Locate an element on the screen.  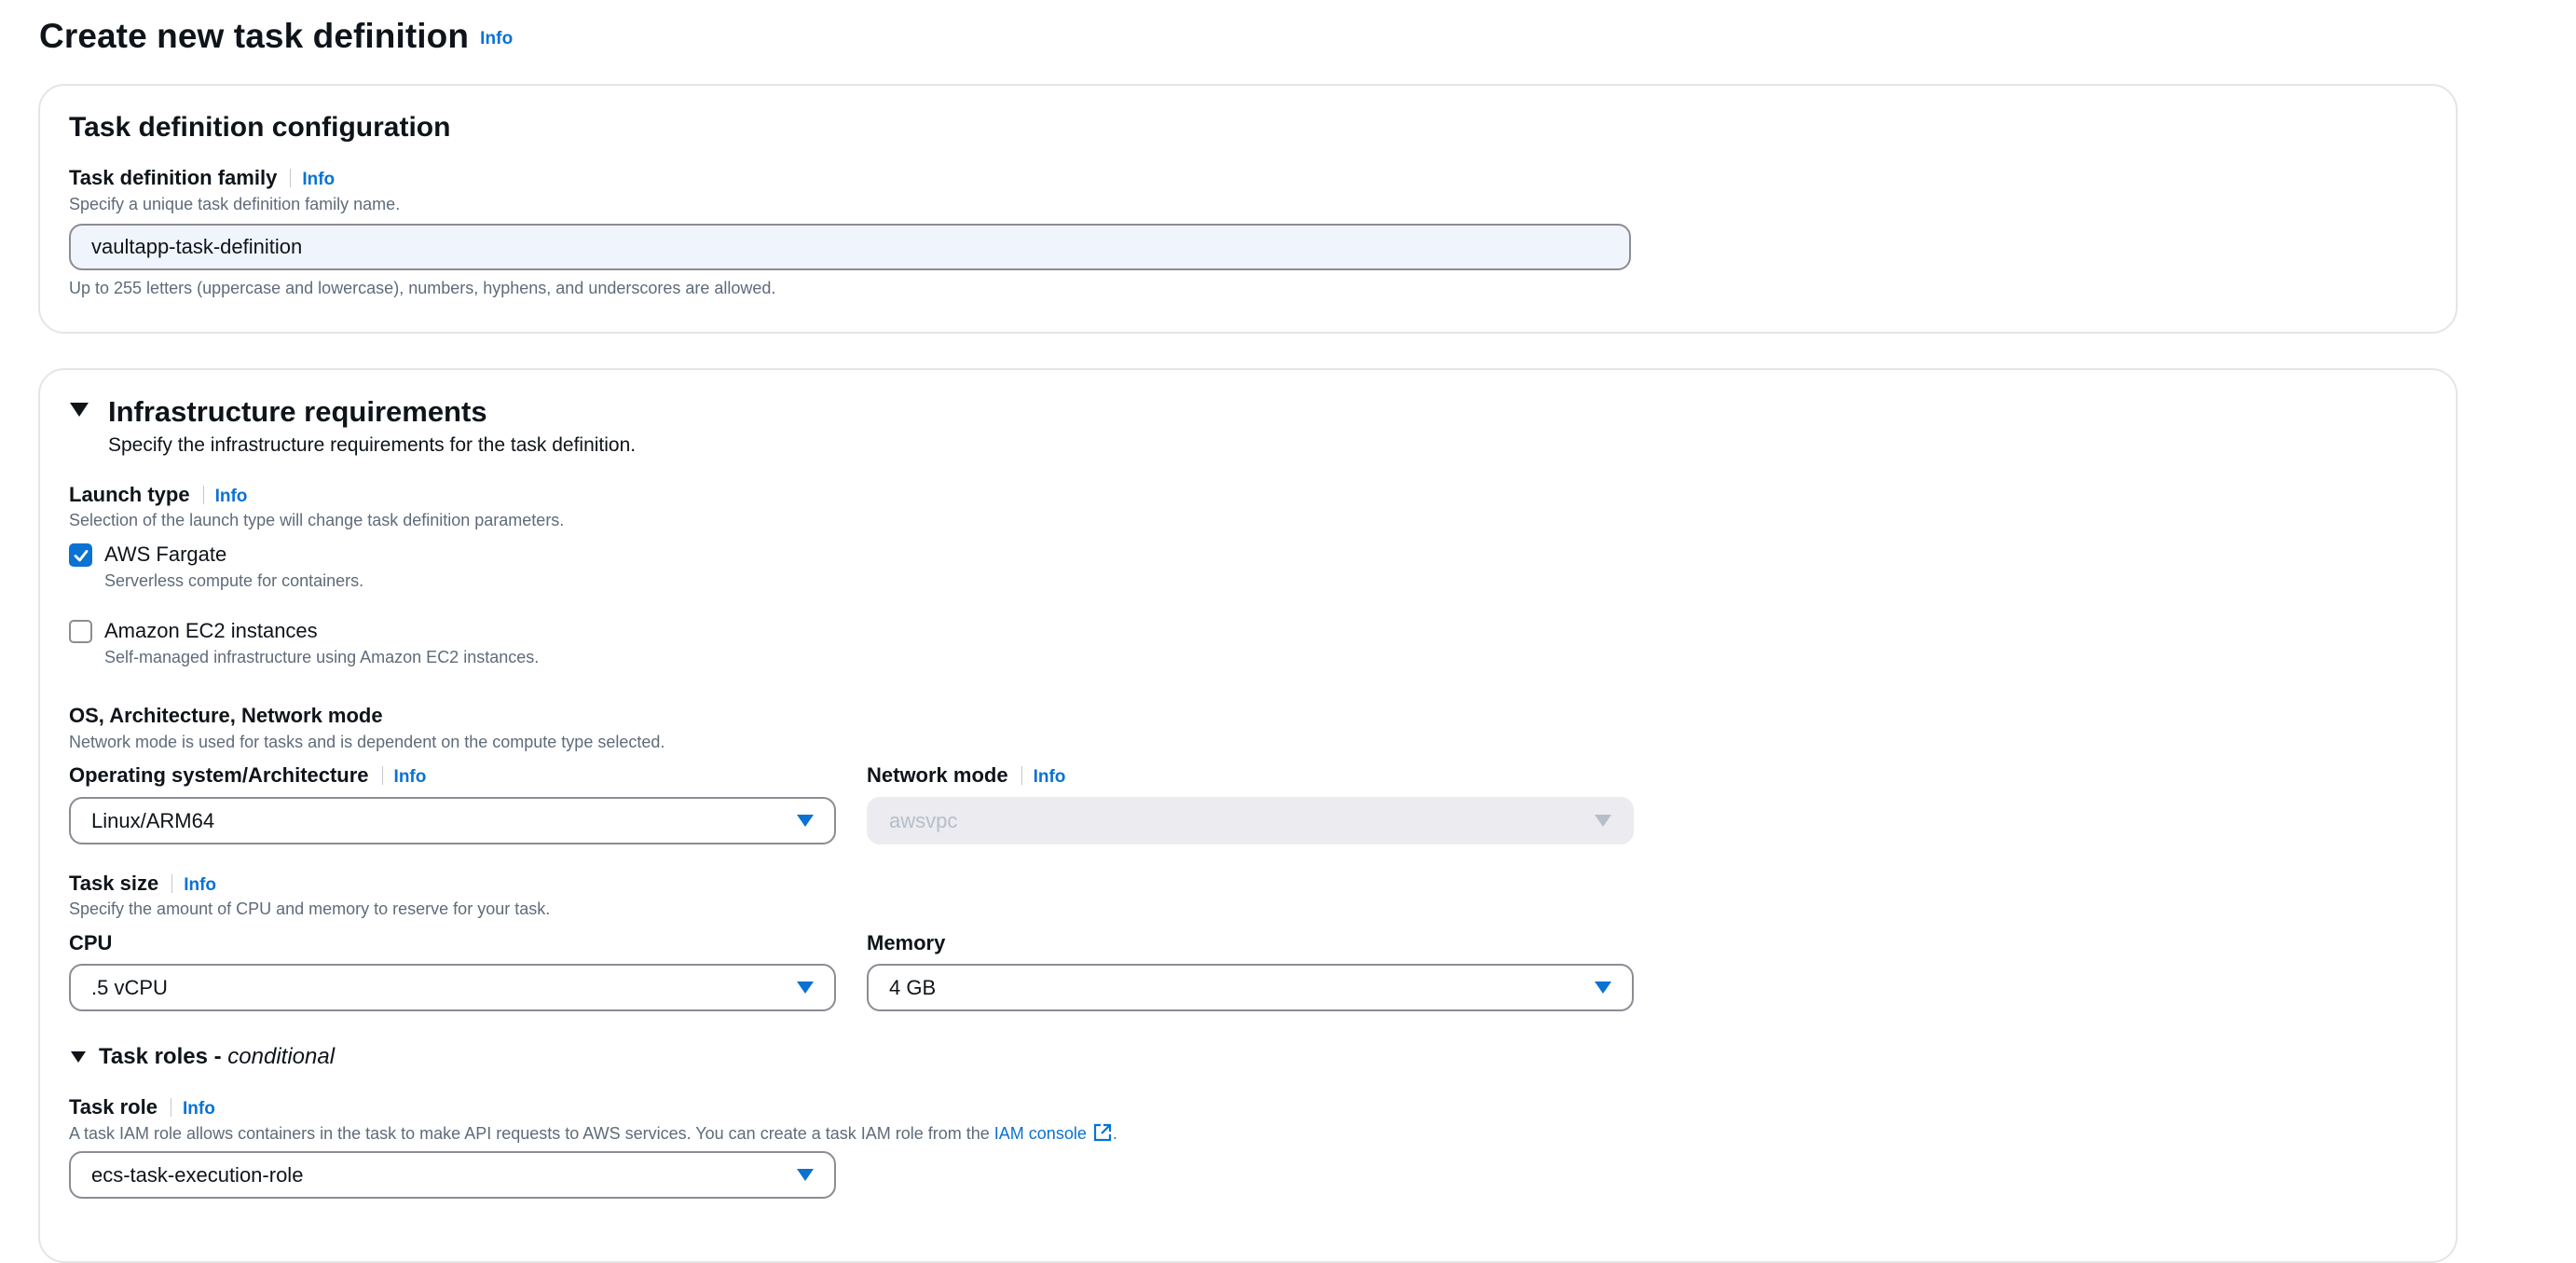
task-size-label-row: Task size Info is located at coordinates (142, 884).